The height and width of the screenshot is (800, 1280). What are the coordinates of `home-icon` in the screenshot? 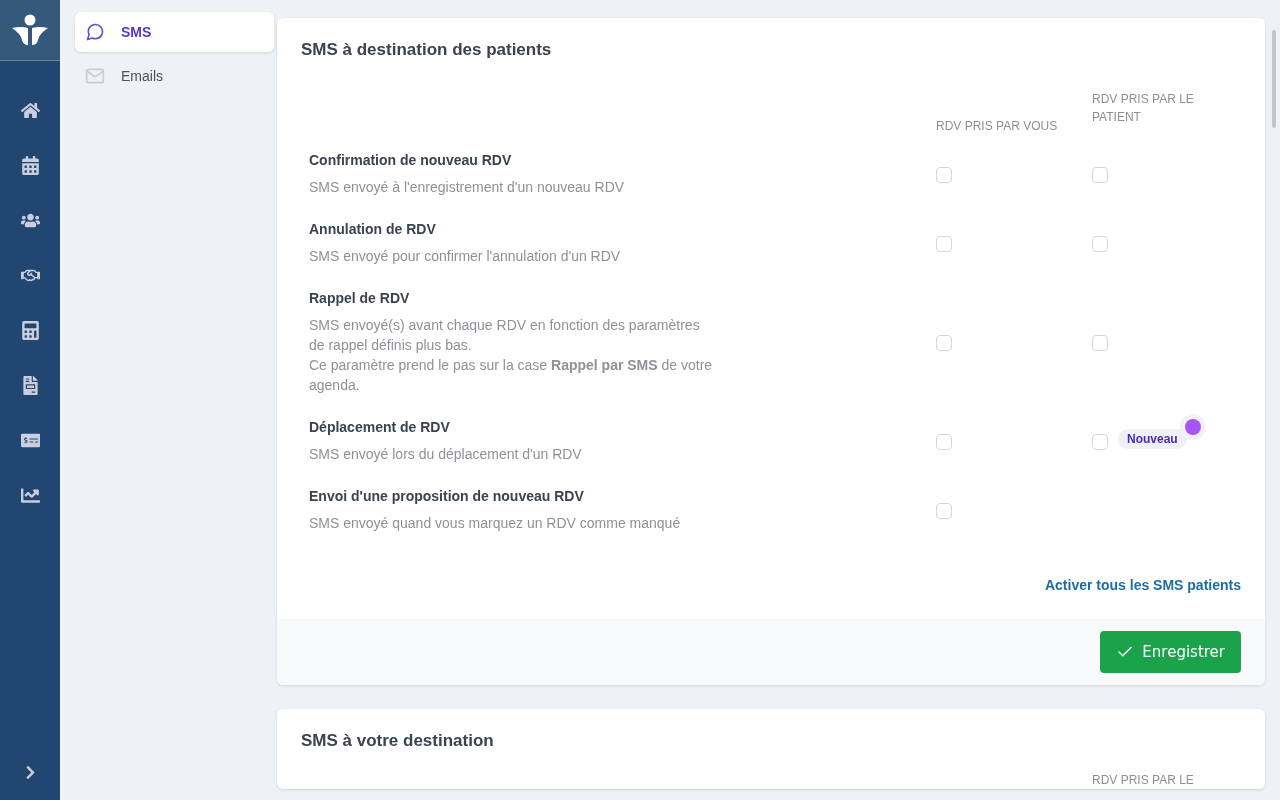 It's located at (30, 110).